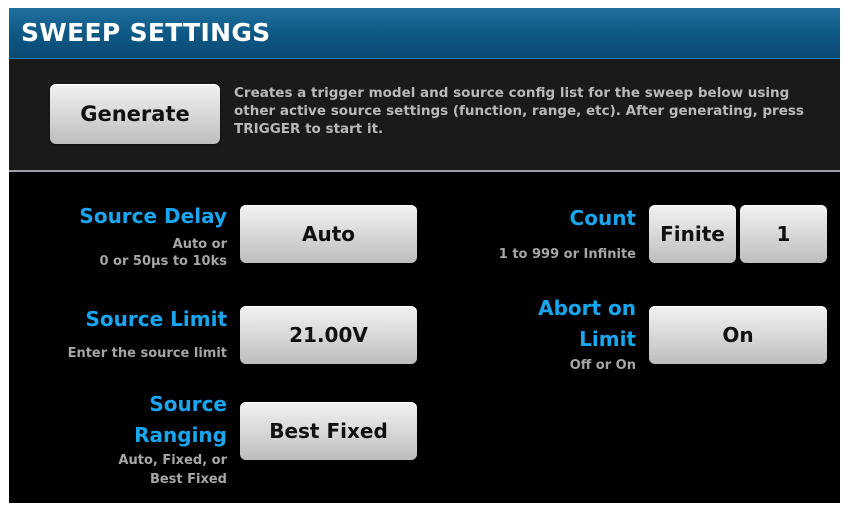  Describe the element at coordinates (424, 33) in the screenshot. I see `title-bar: SWEEP SETTINGS` at that location.